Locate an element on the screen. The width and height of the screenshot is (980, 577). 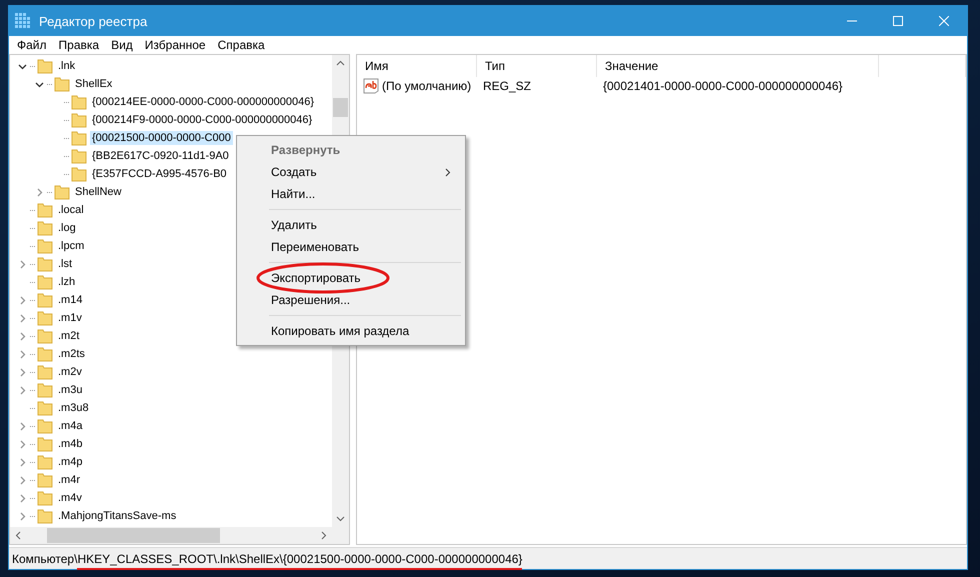
registry-icon is located at coordinates (23, 21).